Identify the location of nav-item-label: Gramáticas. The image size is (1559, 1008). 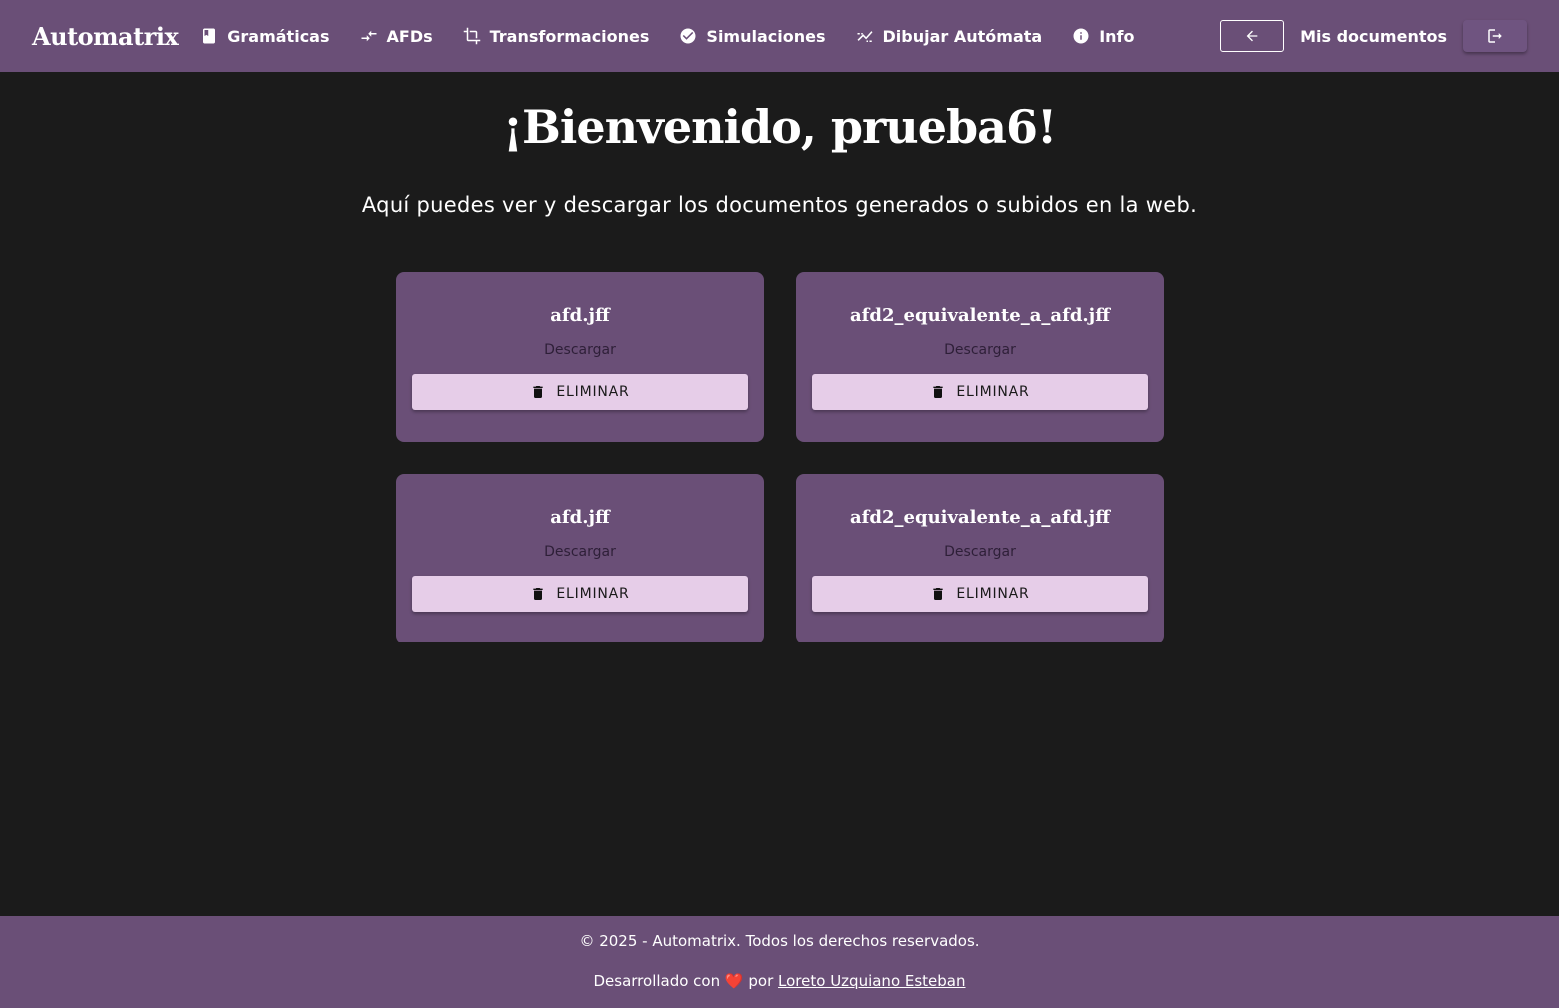
(278, 36).